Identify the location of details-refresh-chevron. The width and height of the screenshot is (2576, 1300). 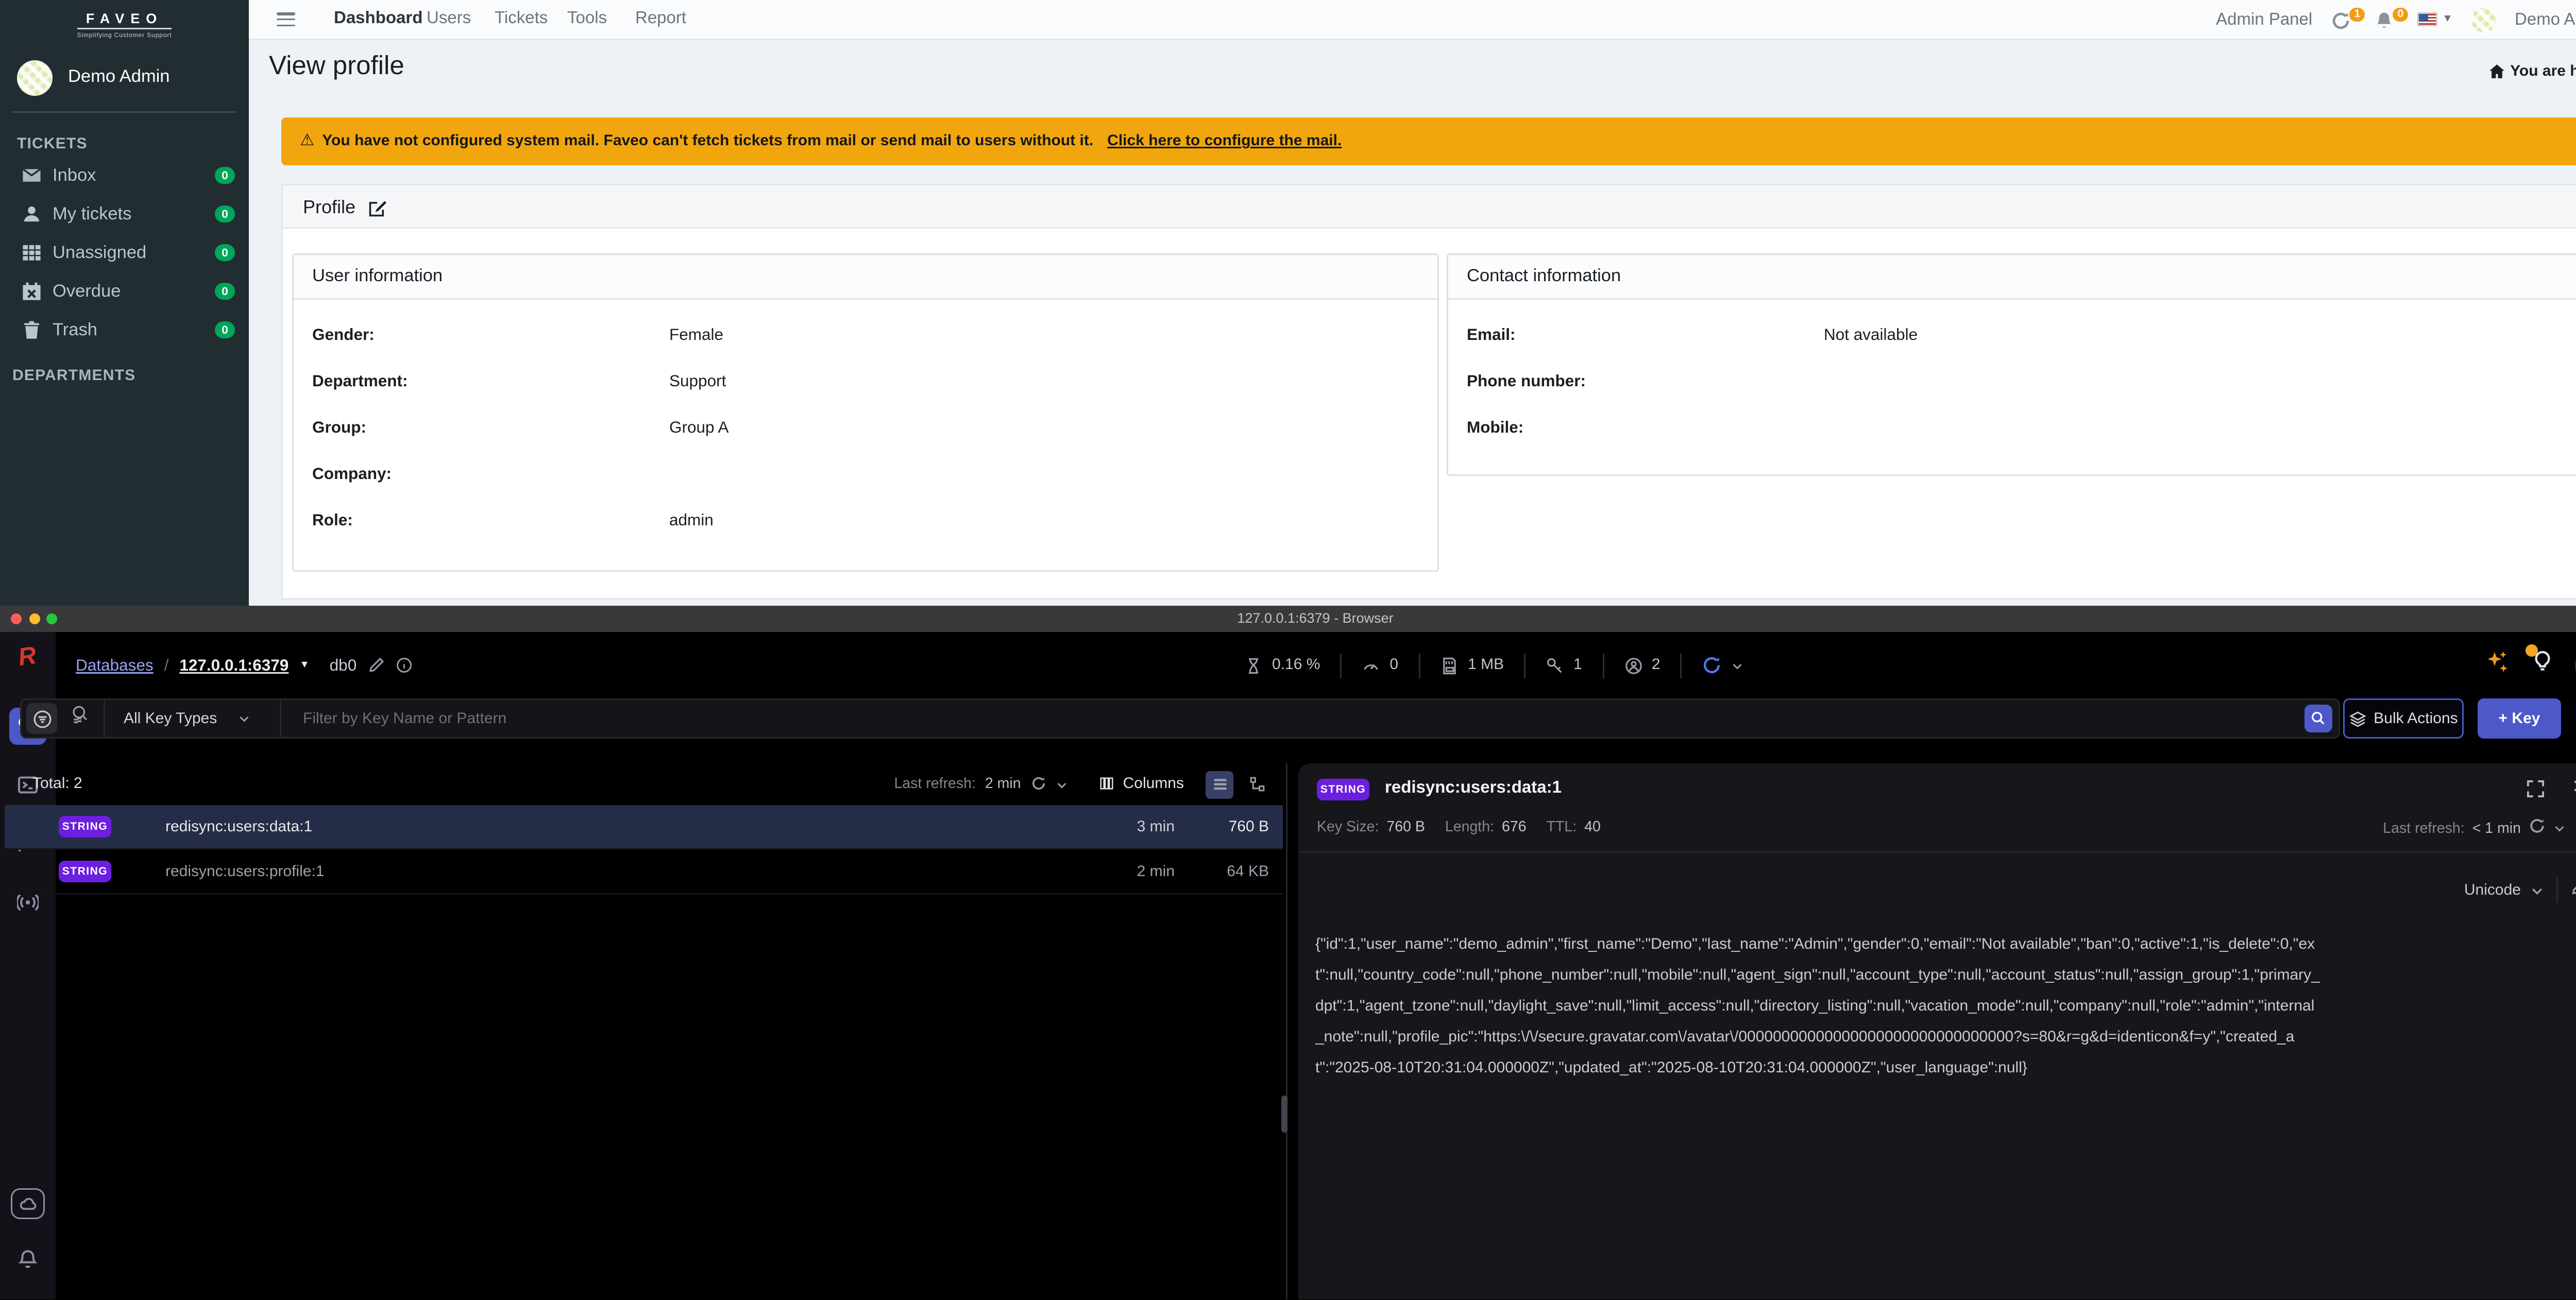
(2559, 828).